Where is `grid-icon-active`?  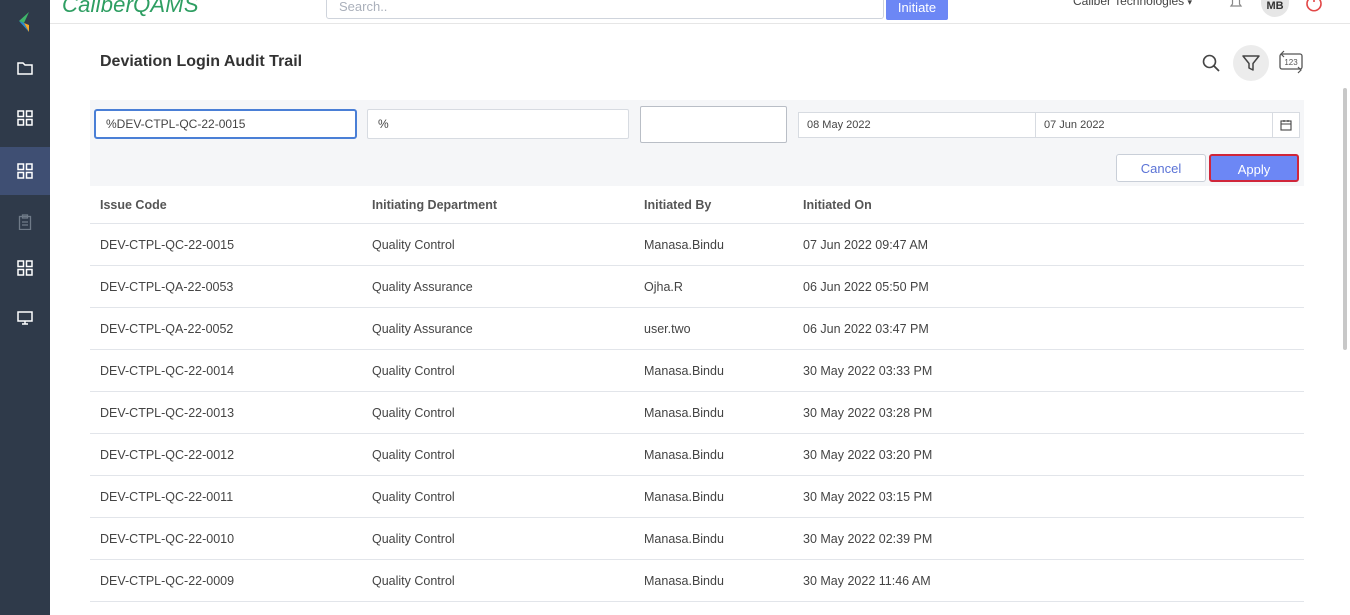
grid-icon-active is located at coordinates (25, 171).